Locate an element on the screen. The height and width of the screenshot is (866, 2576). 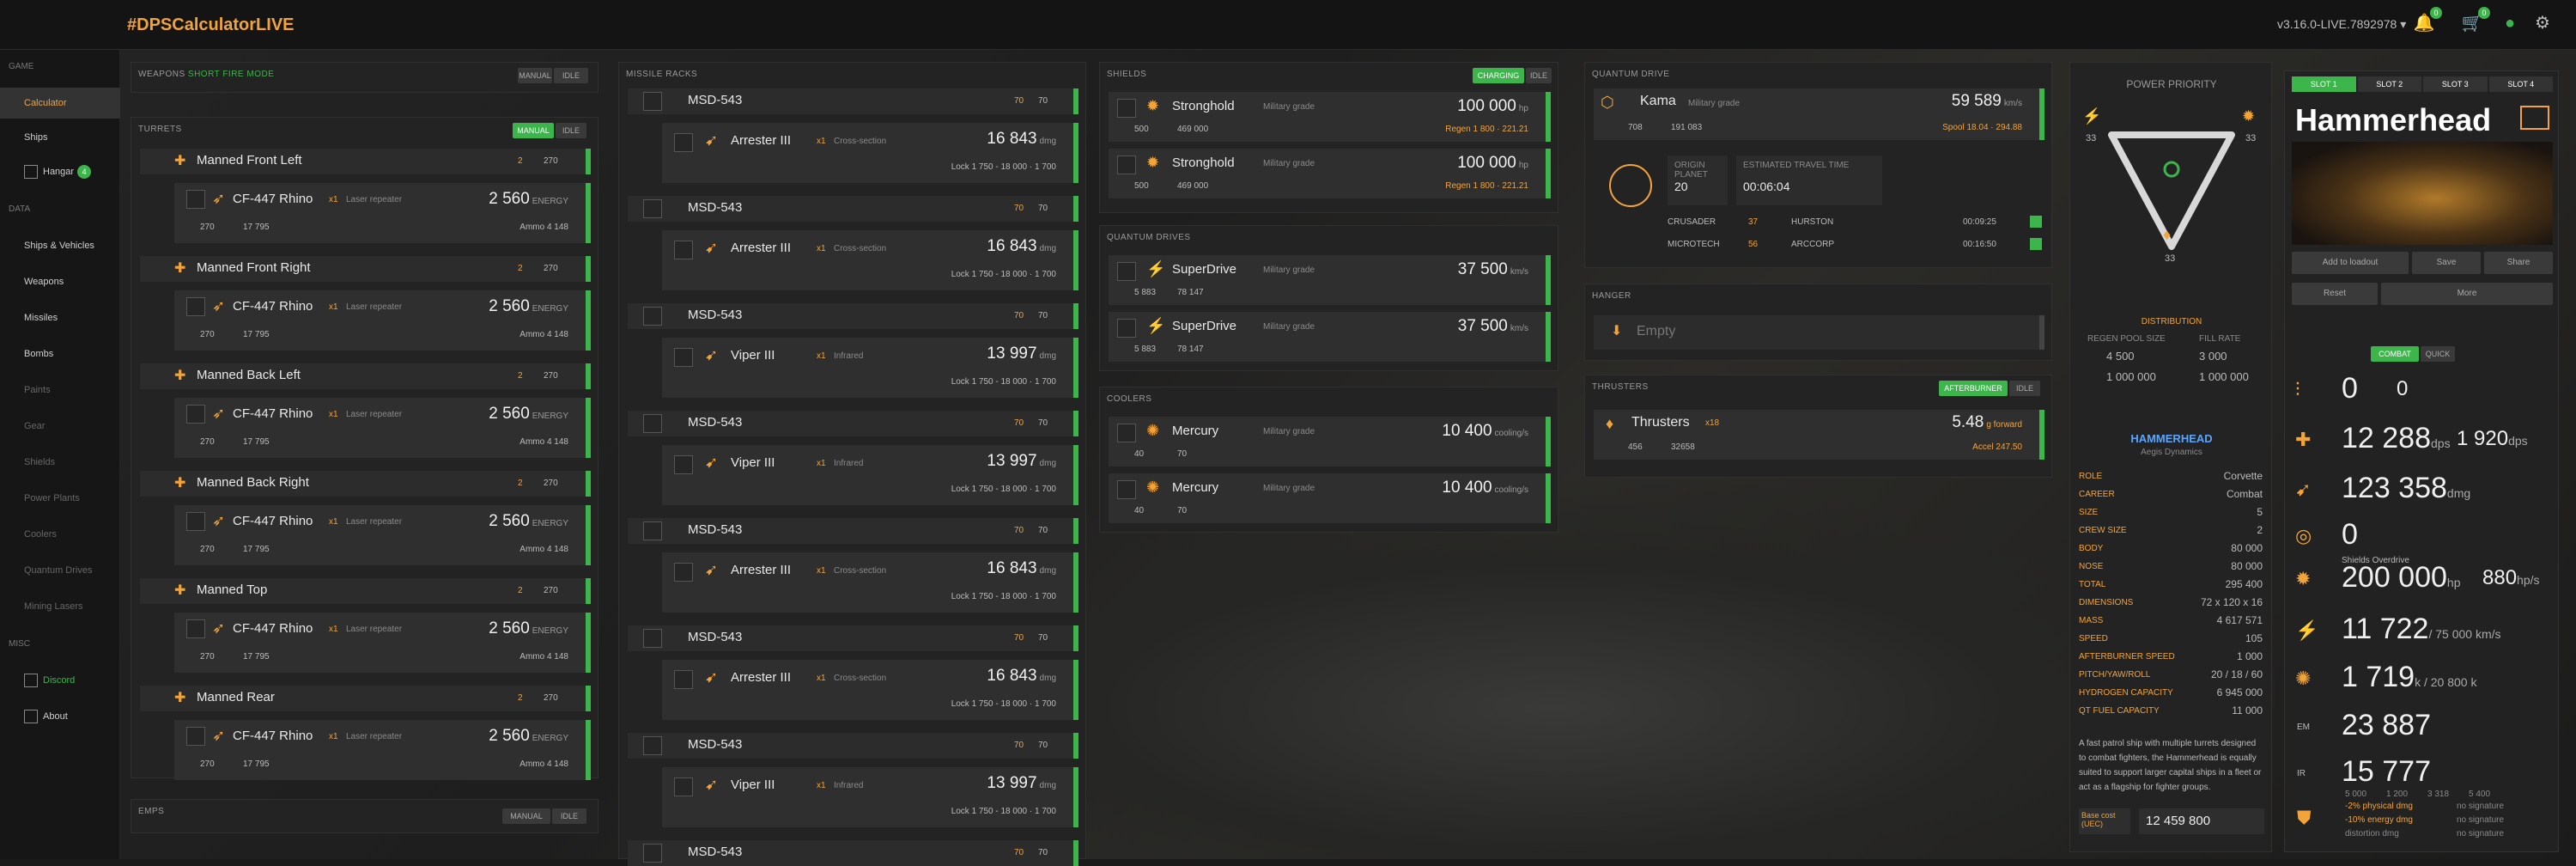
sidebar-item-discord: Discord is located at coordinates (60, 680).